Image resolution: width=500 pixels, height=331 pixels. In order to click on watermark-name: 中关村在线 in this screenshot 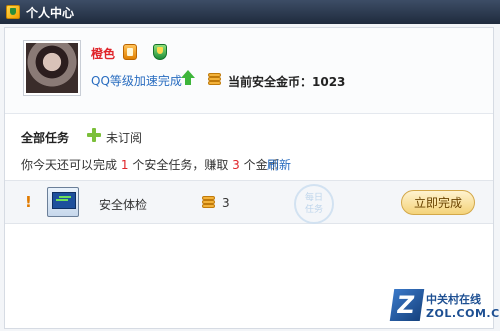, I will do `click(453, 299)`.